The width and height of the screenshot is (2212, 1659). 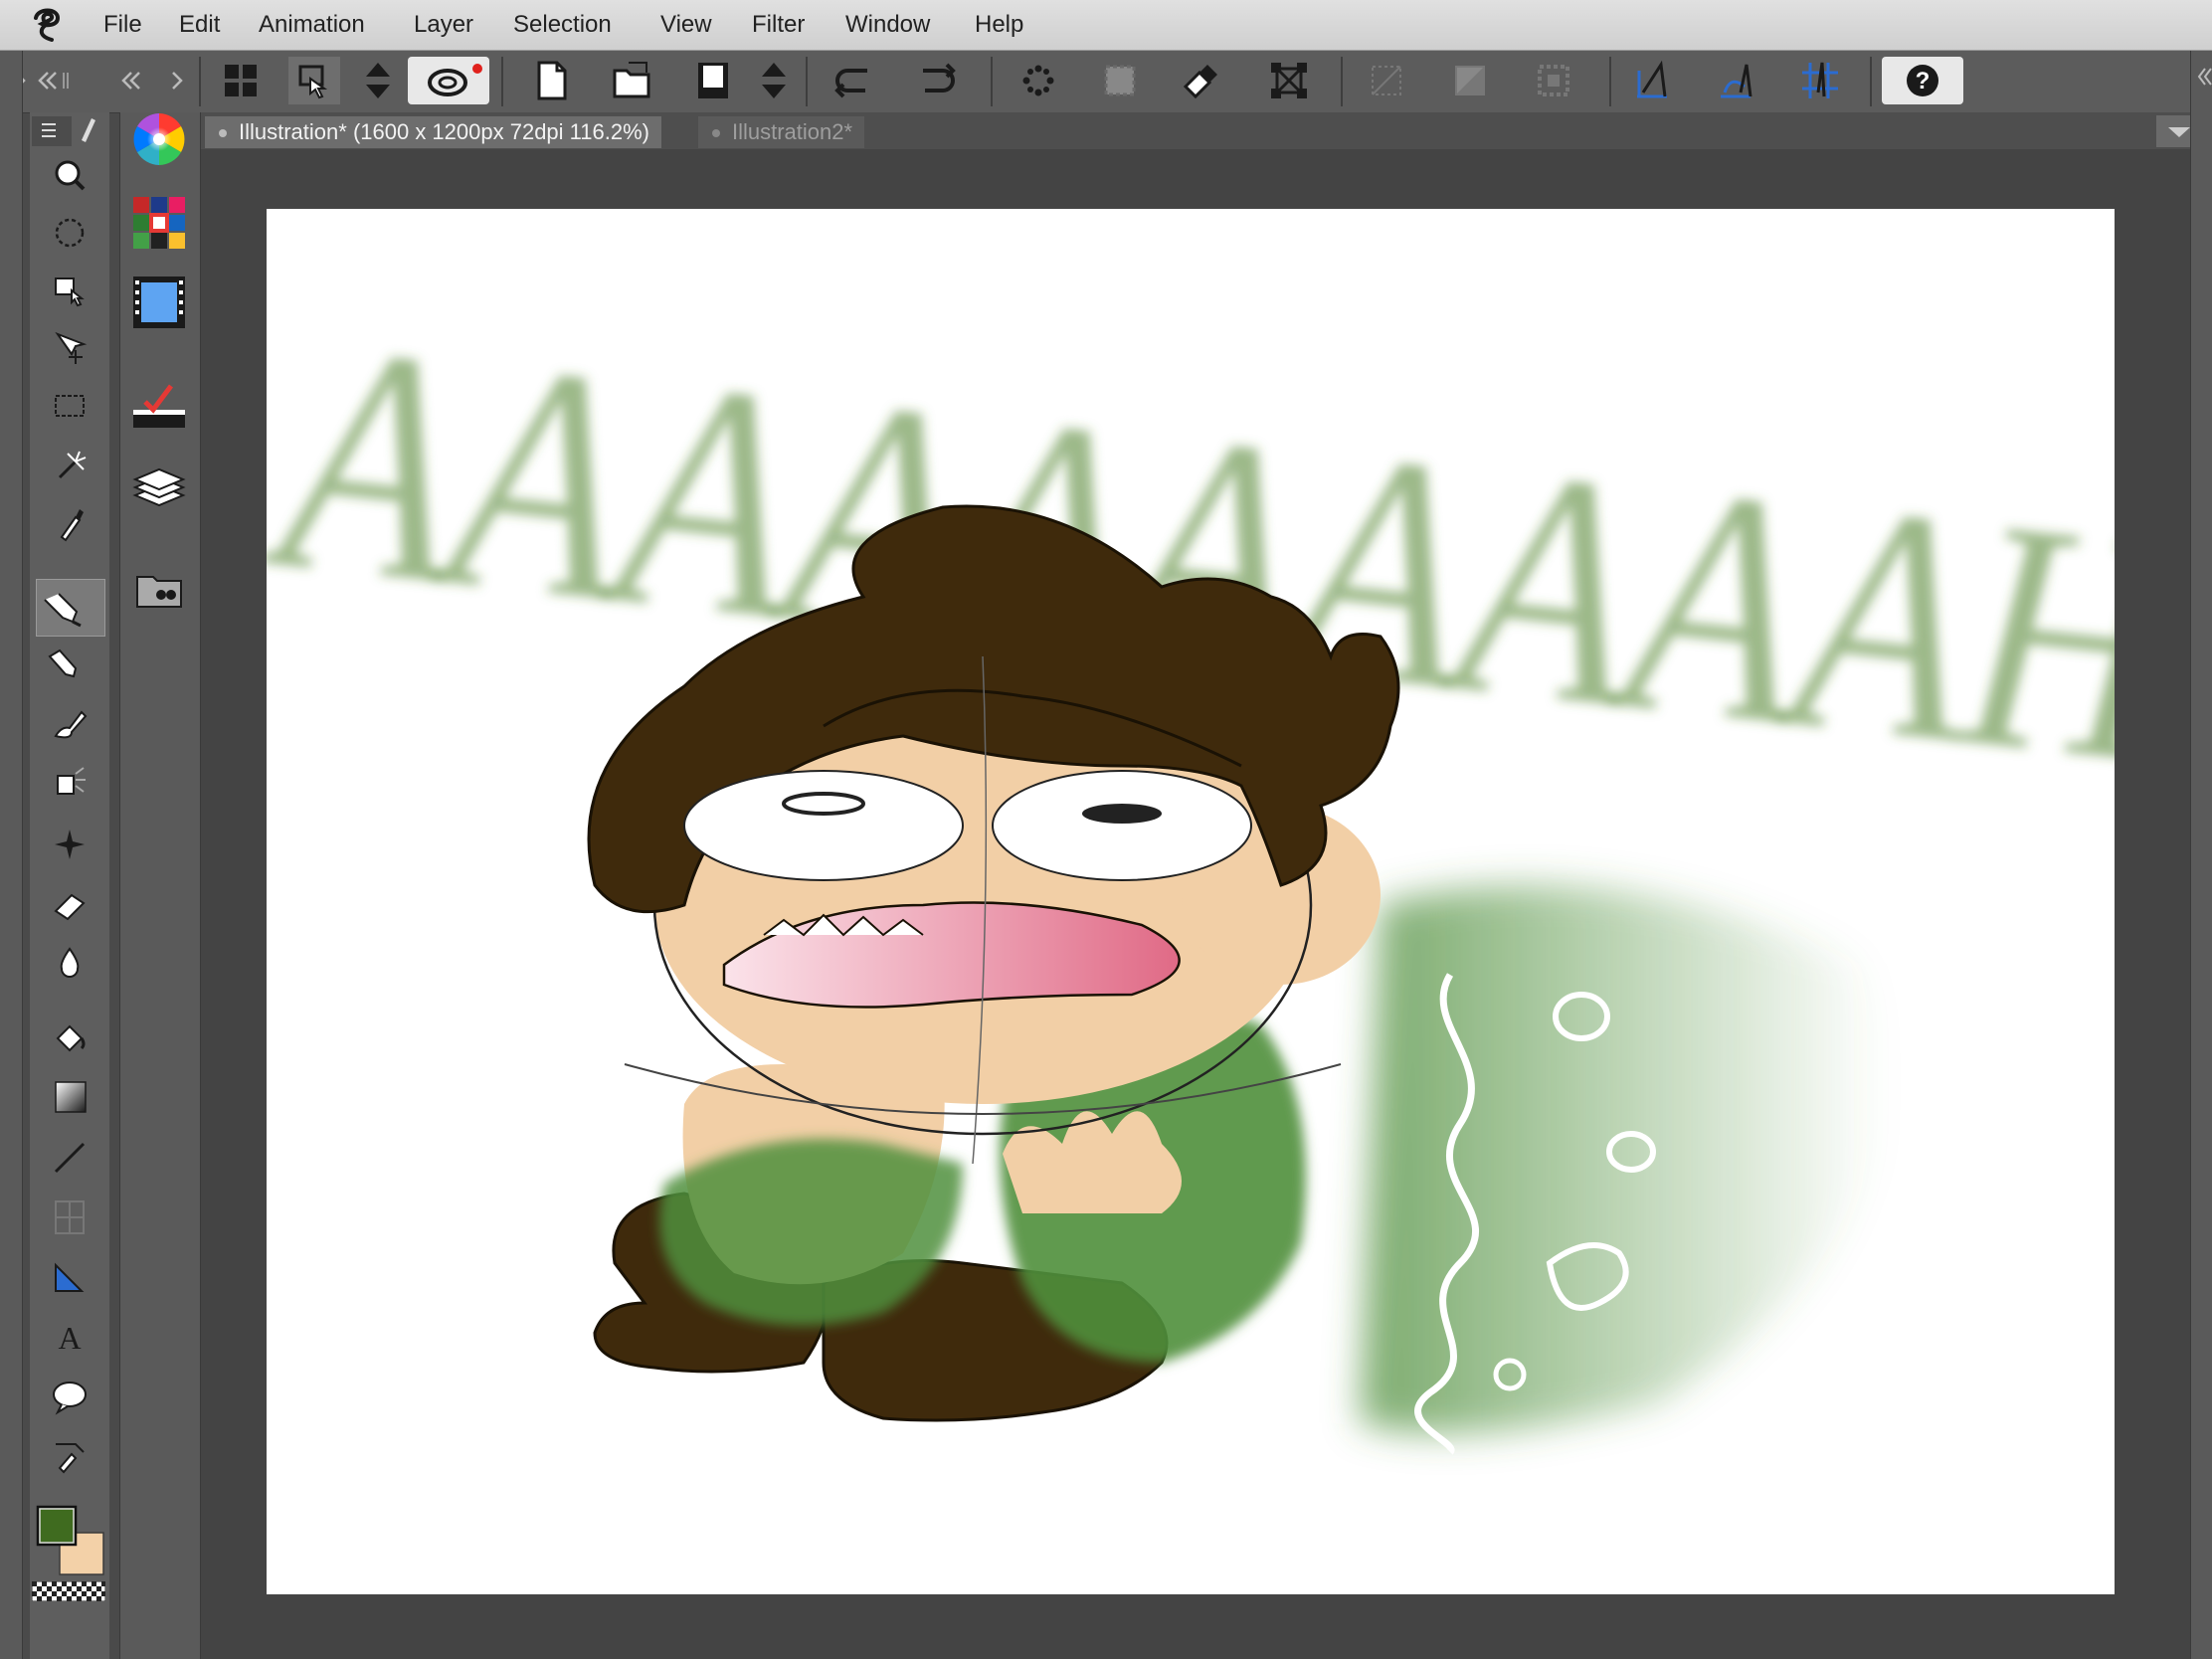 I want to click on menu-view: View, so click(x=686, y=25).